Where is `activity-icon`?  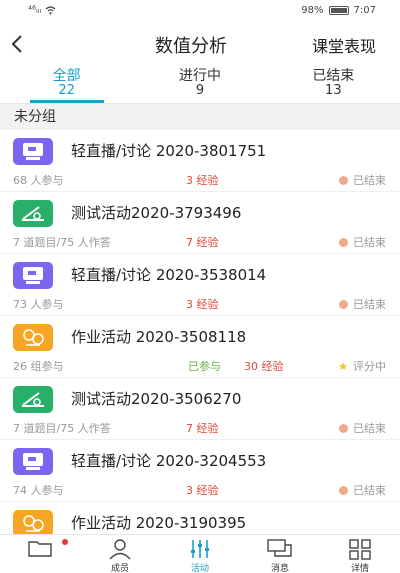 activity-icon is located at coordinates (200, 549).